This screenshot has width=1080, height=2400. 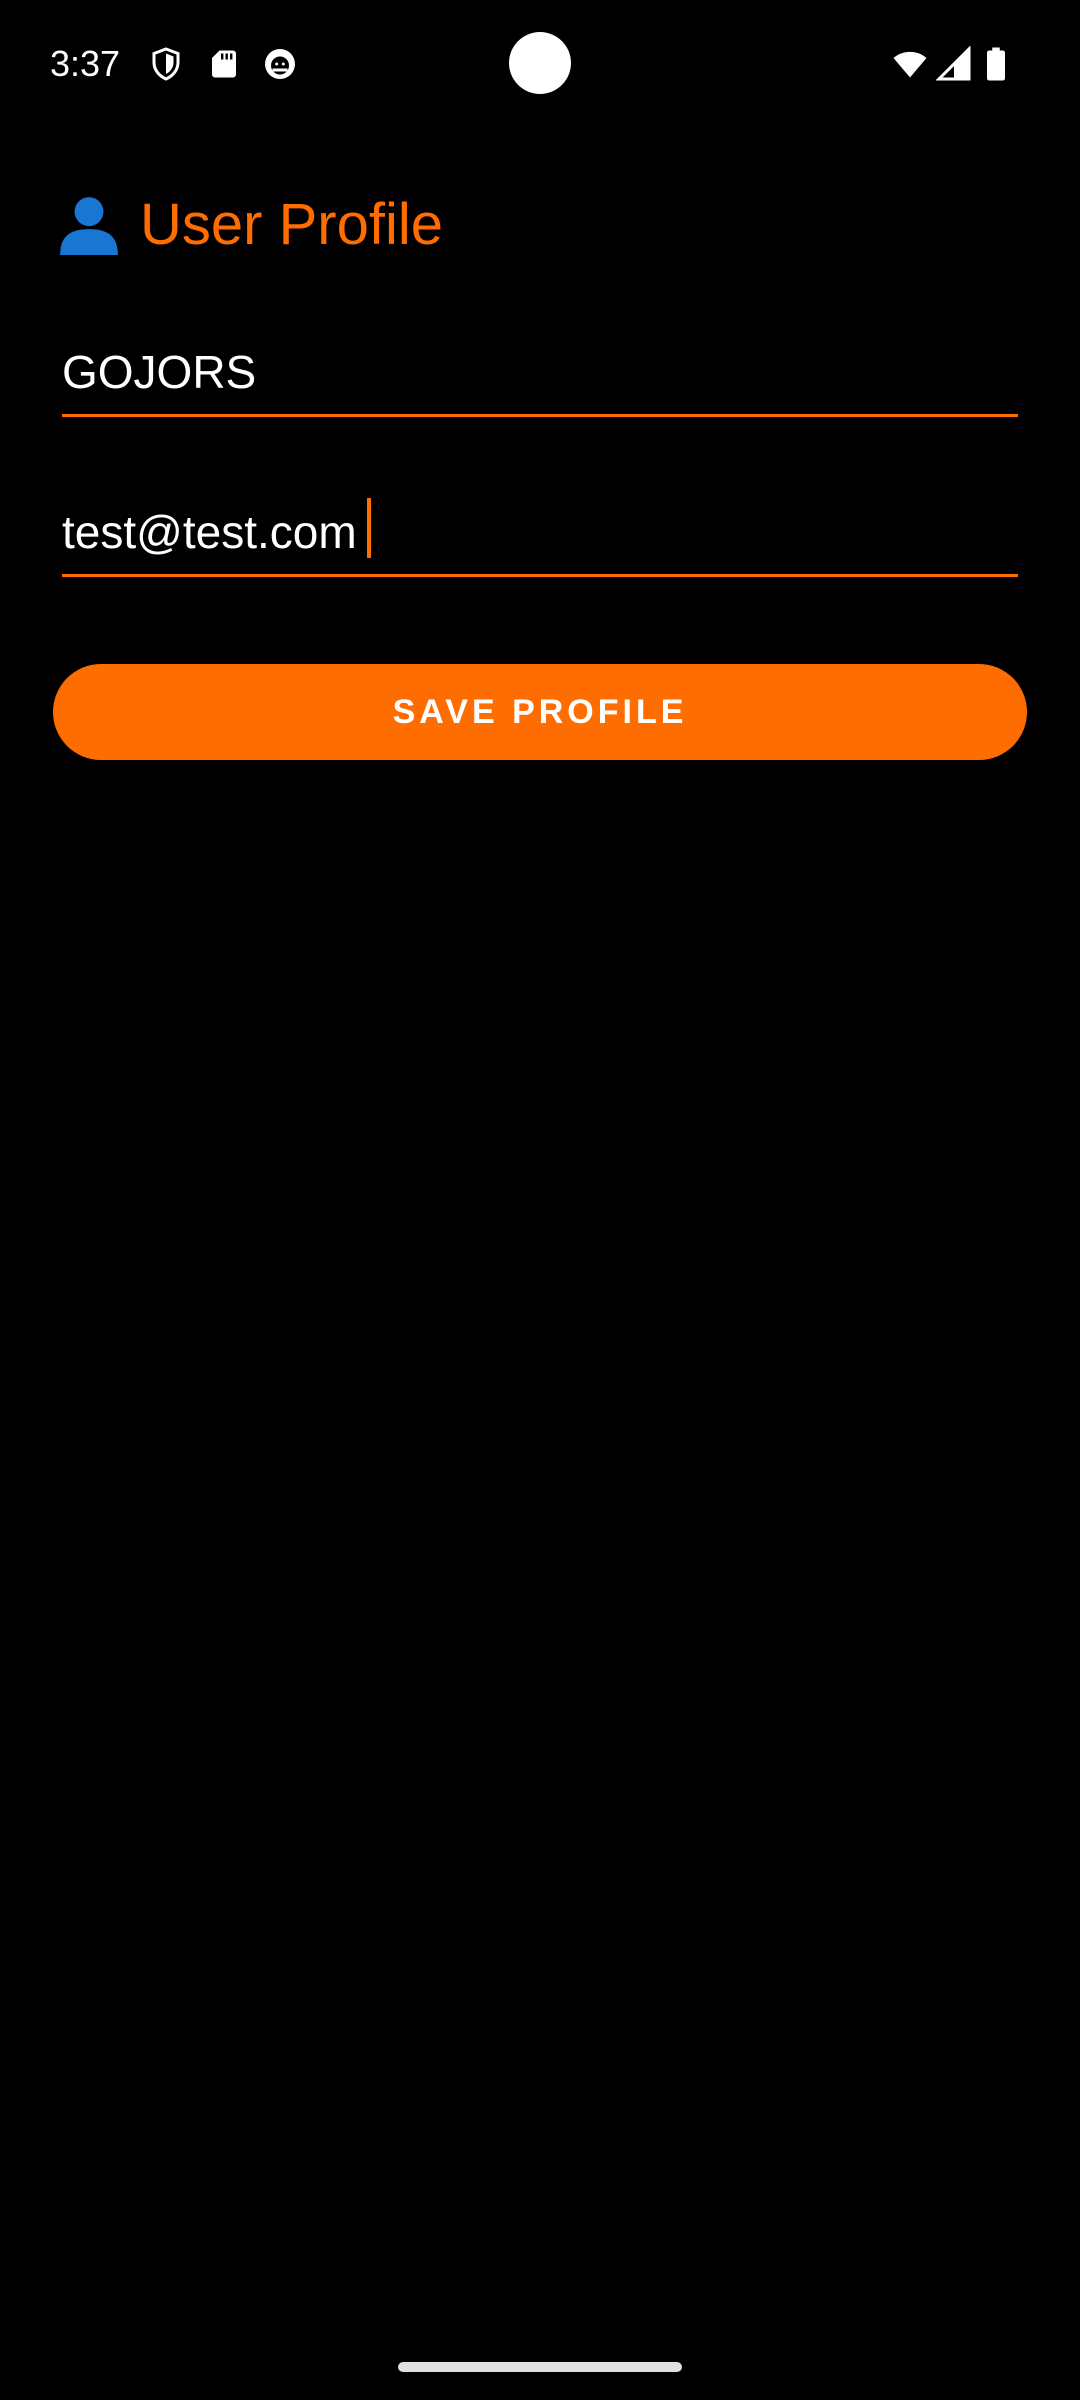 I want to click on sd-card-icon, so click(x=224, y=64).